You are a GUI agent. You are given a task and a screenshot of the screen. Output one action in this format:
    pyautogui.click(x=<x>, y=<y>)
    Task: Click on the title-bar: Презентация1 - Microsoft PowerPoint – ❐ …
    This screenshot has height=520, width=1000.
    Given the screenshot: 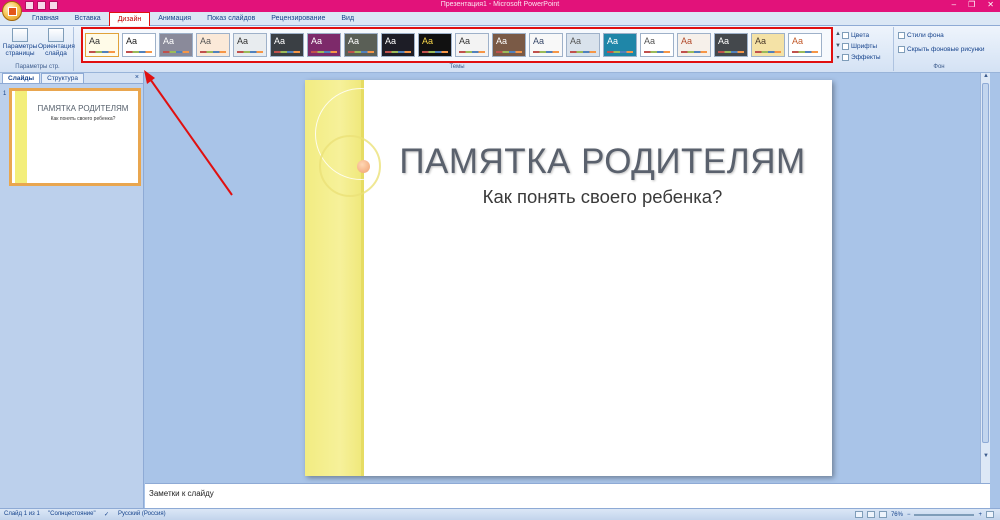 What is the action you would take?
    pyautogui.click(x=500, y=6)
    